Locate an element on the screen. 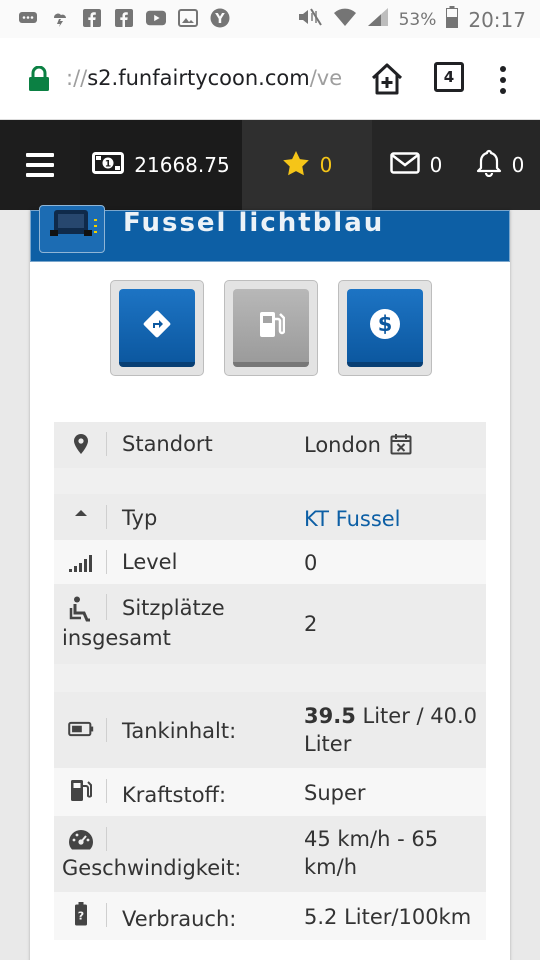  fuel-icon is located at coordinates (271, 326).